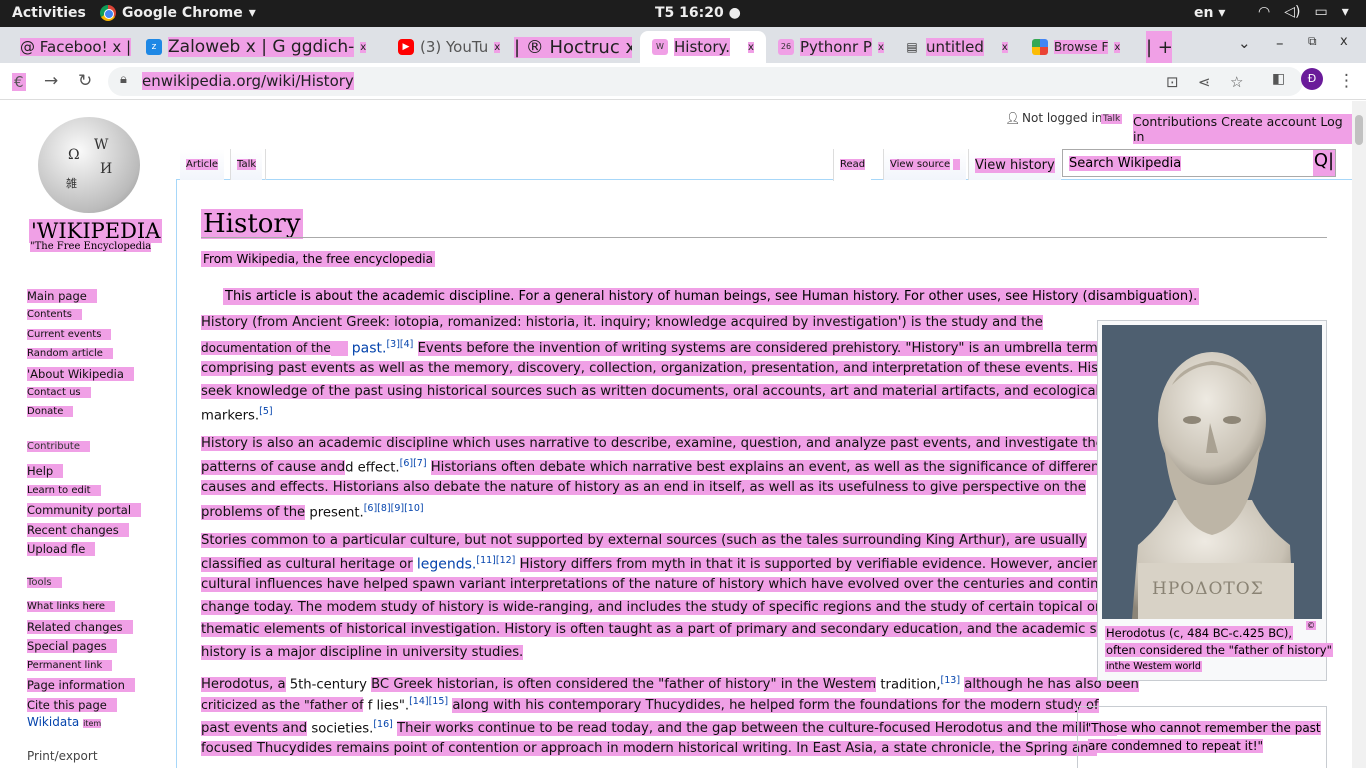 Image resolution: width=1366 pixels, height=768 pixels. I want to click on profile-avatar: Đ, so click(1312, 79).